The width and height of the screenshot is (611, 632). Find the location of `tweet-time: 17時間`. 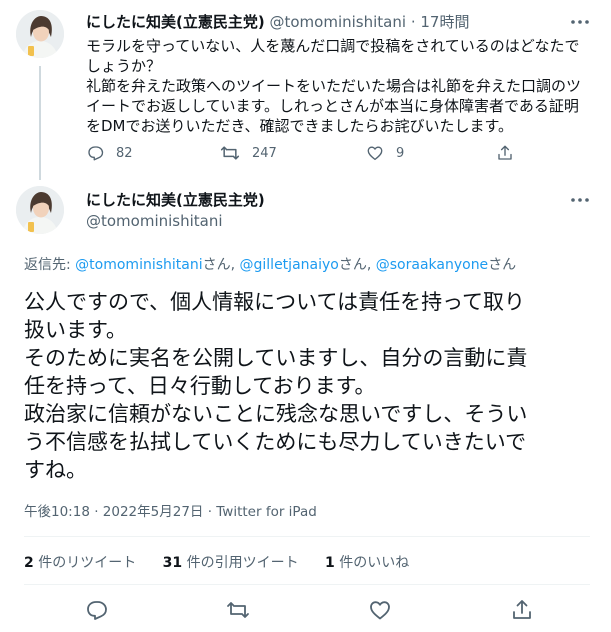

tweet-time: 17時間 is located at coordinates (444, 22).